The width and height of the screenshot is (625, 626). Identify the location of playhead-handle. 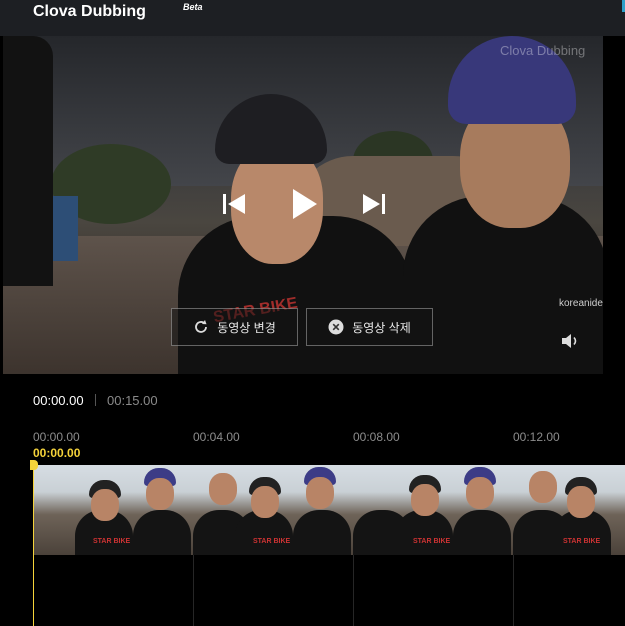
(34, 465).